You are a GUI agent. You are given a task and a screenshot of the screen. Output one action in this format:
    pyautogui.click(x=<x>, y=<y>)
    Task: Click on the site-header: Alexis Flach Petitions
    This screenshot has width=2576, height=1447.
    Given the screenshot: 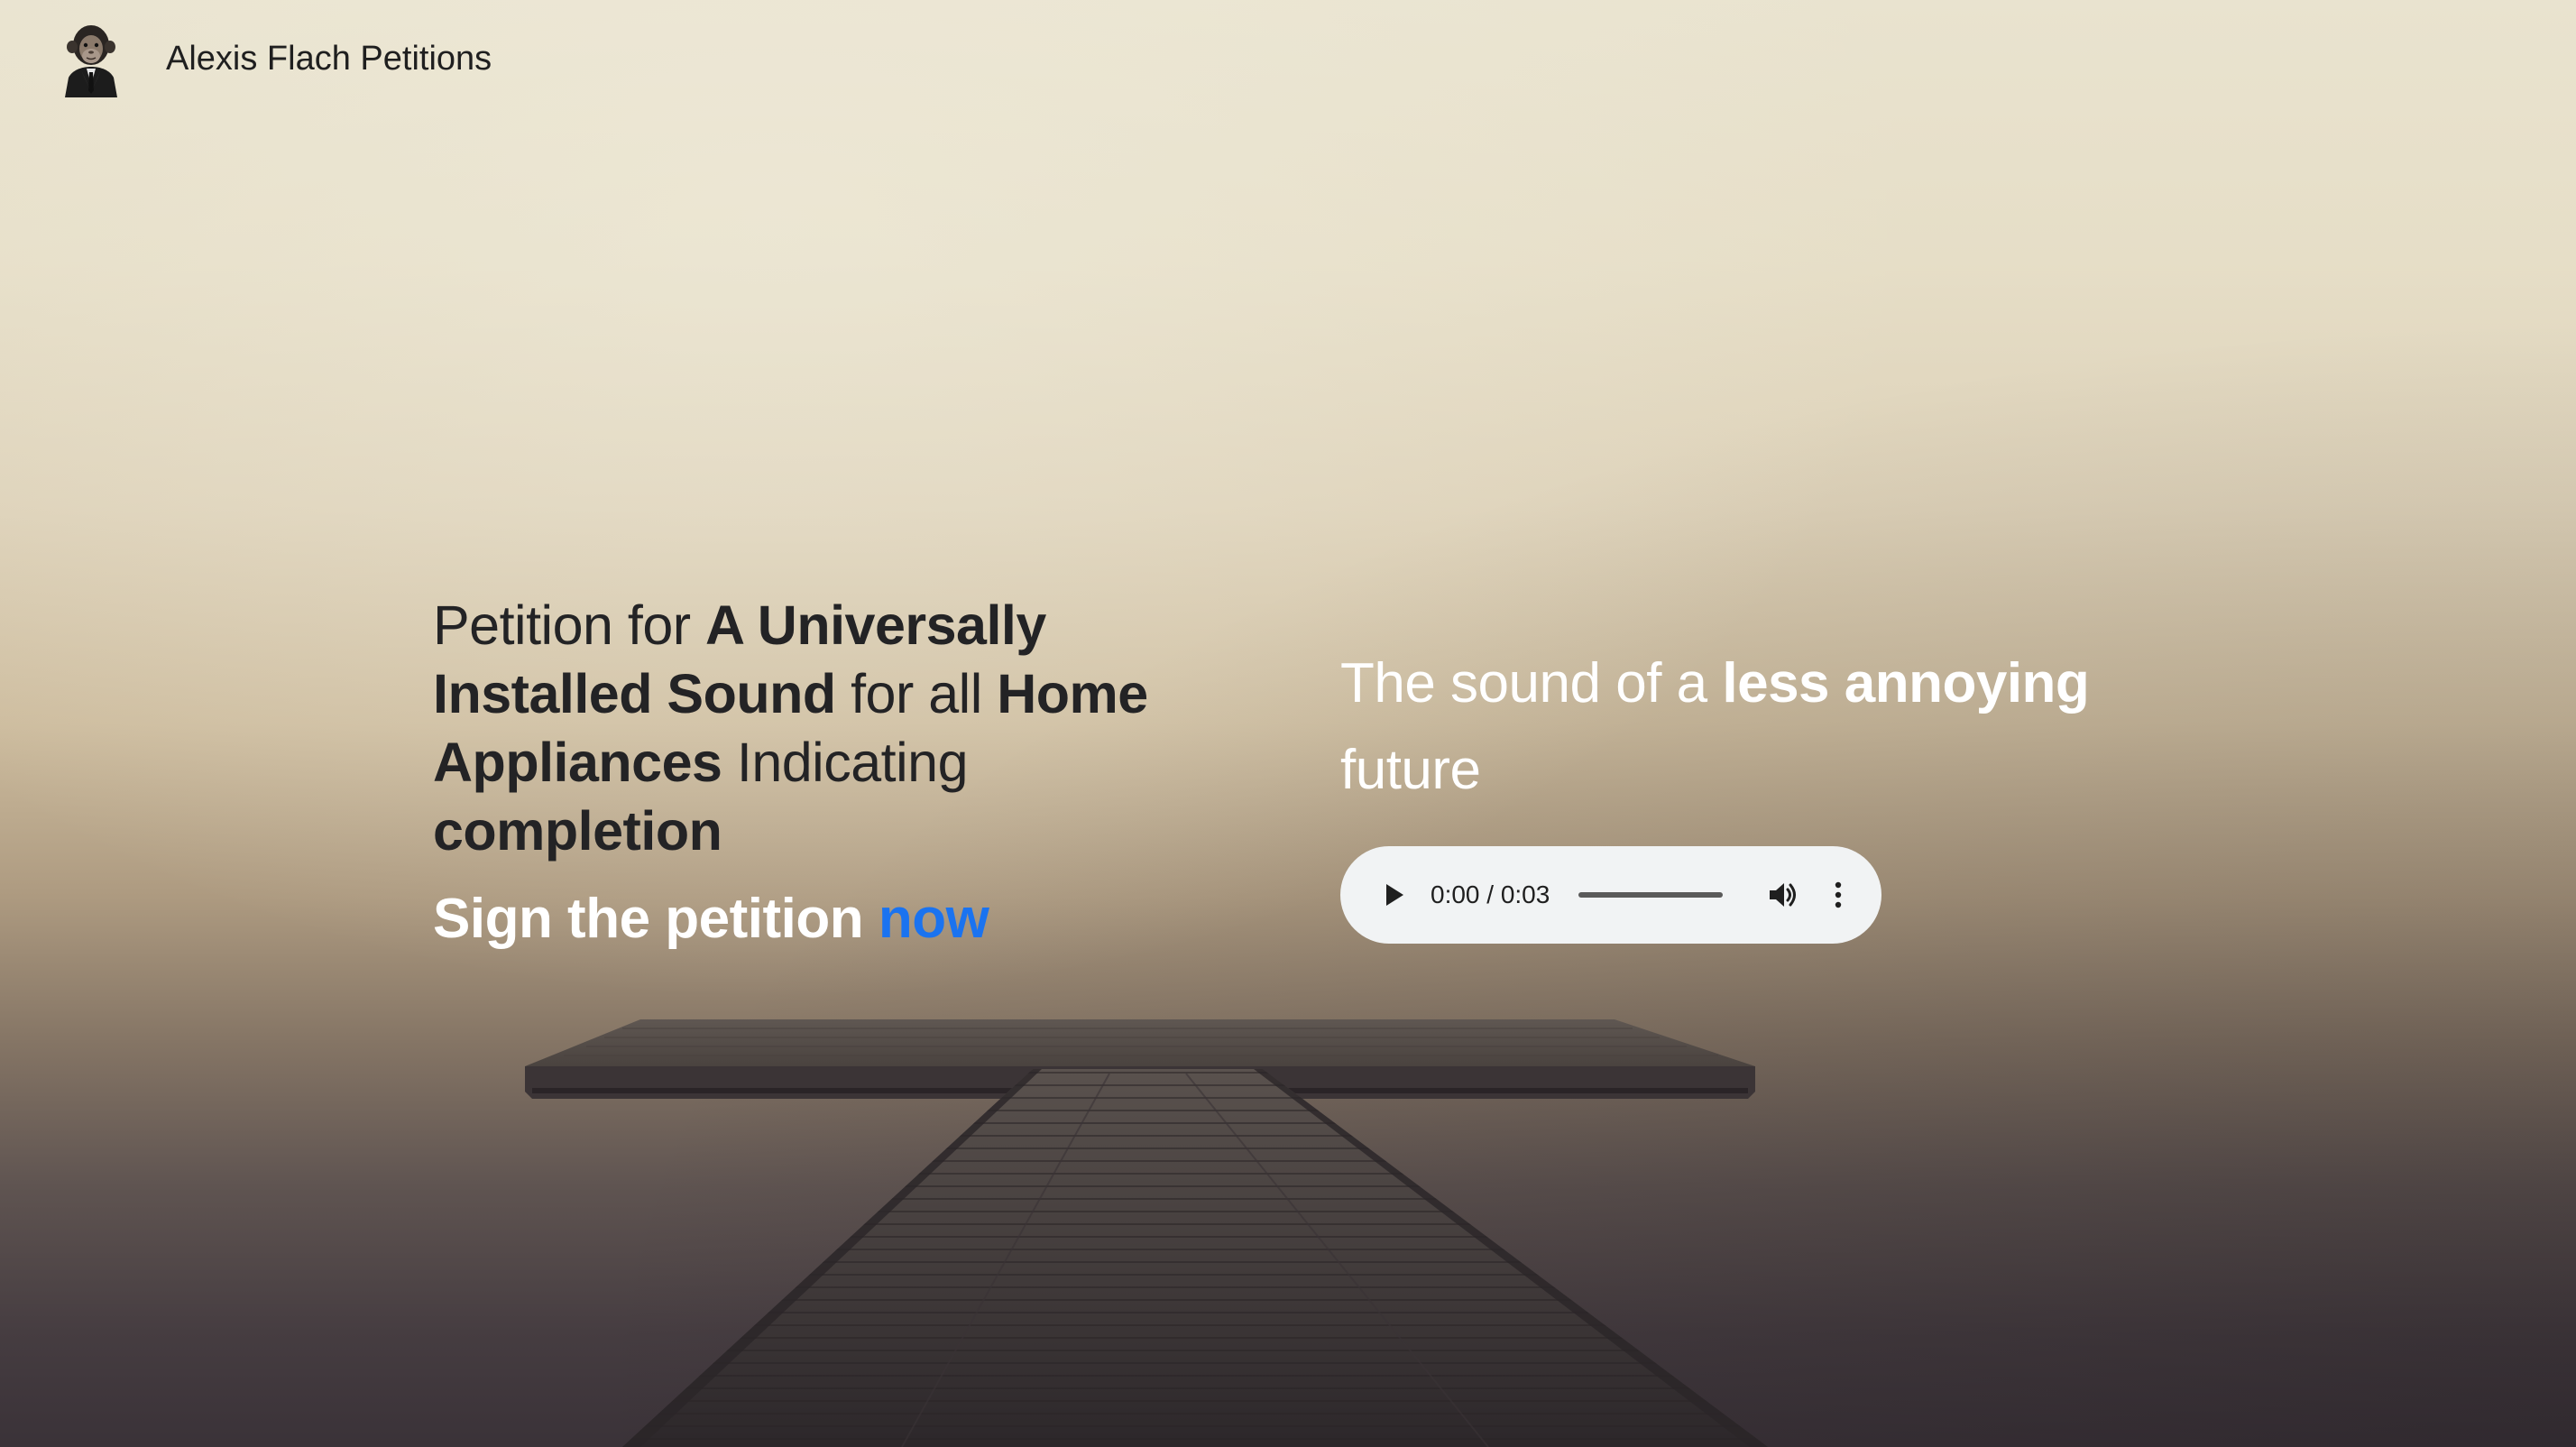 What is the action you would take?
    pyautogui.click(x=276, y=59)
    